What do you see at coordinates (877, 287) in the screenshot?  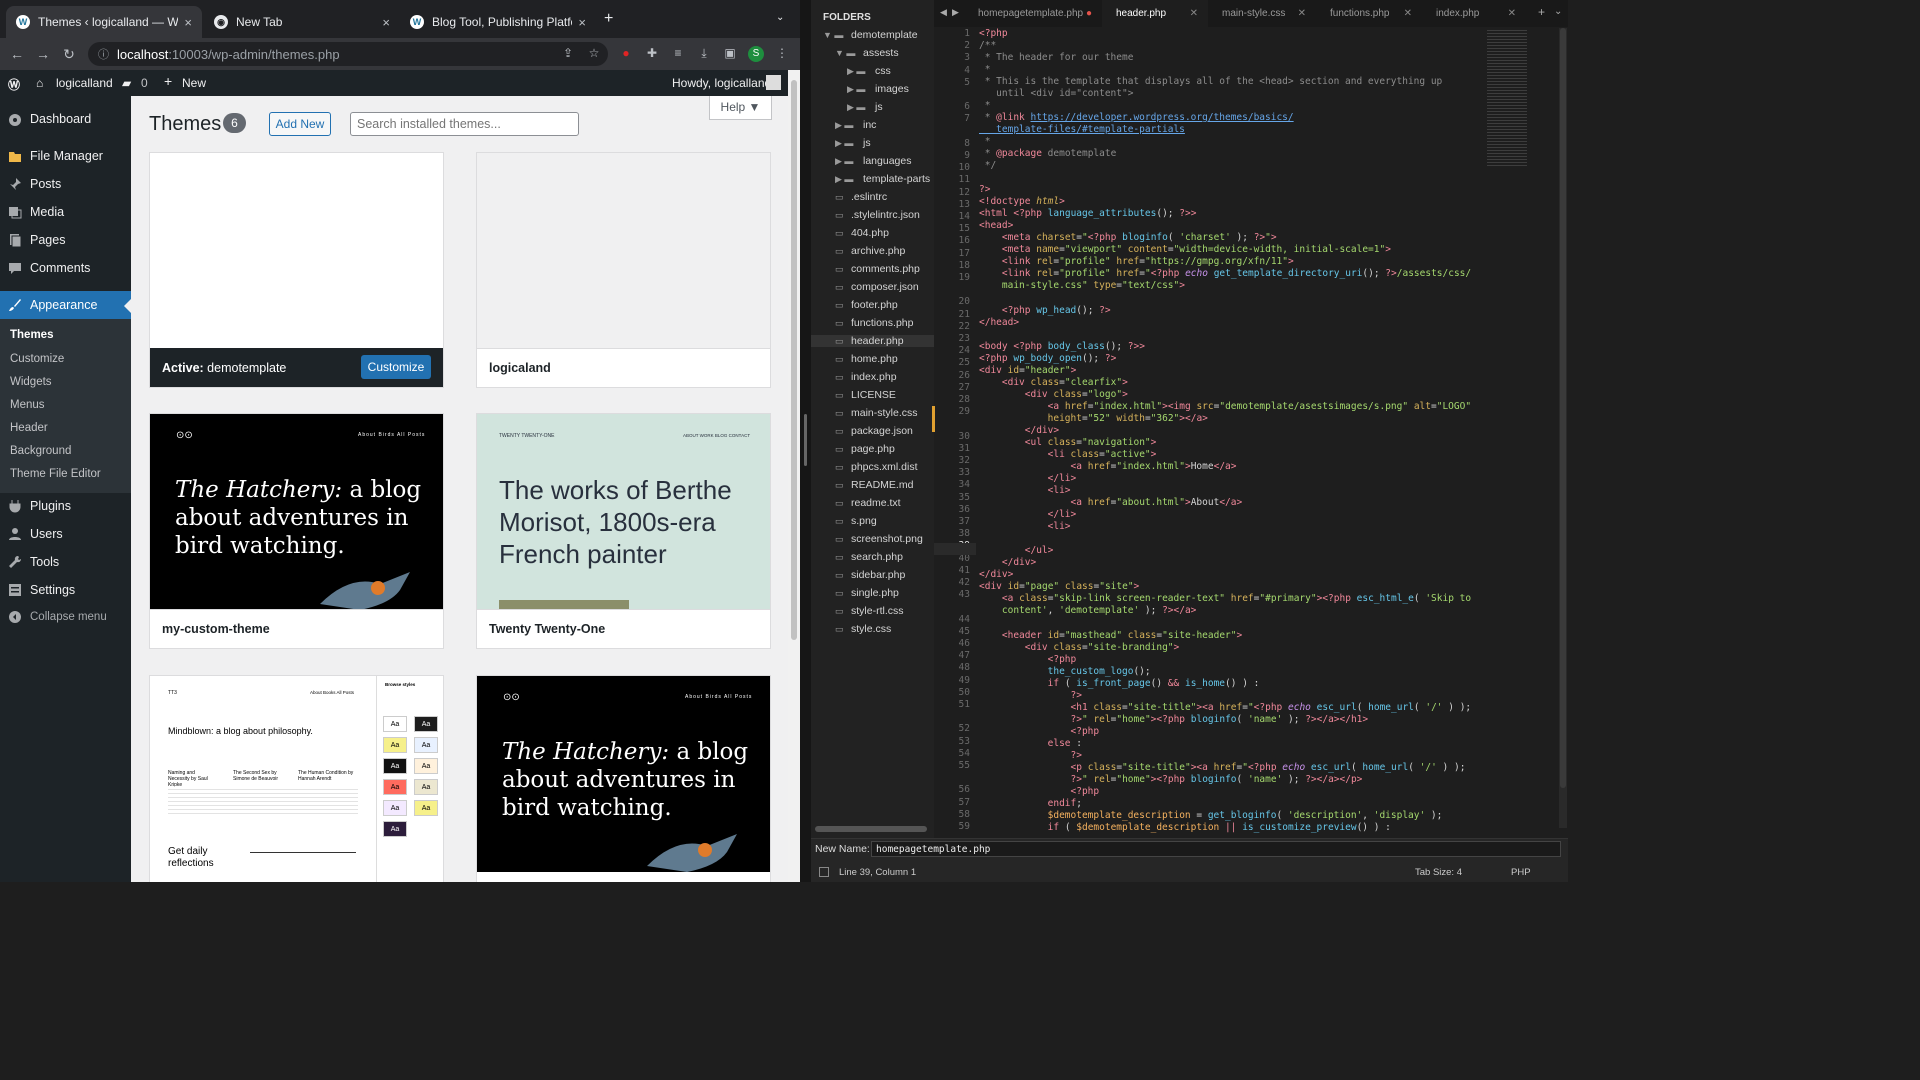 I see `file-tree-item: ▭ composer.json` at bounding box center [877, 287].